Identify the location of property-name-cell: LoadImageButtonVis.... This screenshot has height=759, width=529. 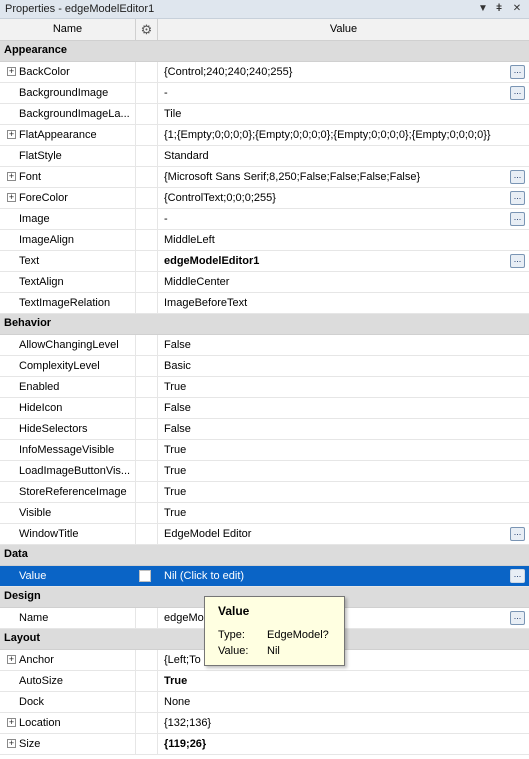
(68, 471).